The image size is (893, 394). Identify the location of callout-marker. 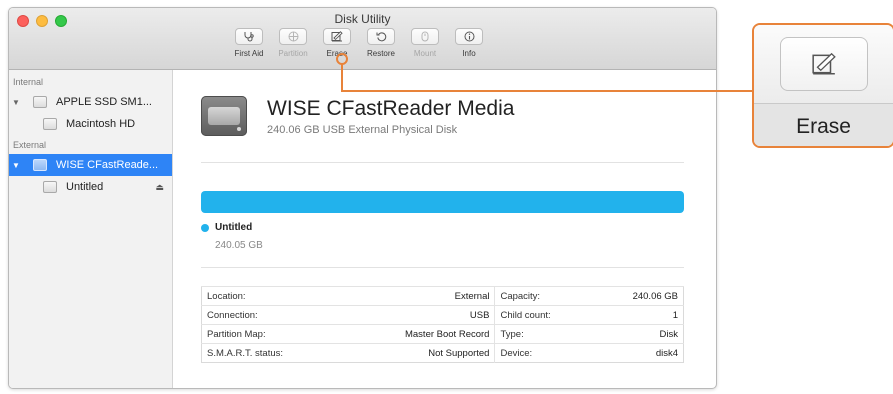
(342, 59).